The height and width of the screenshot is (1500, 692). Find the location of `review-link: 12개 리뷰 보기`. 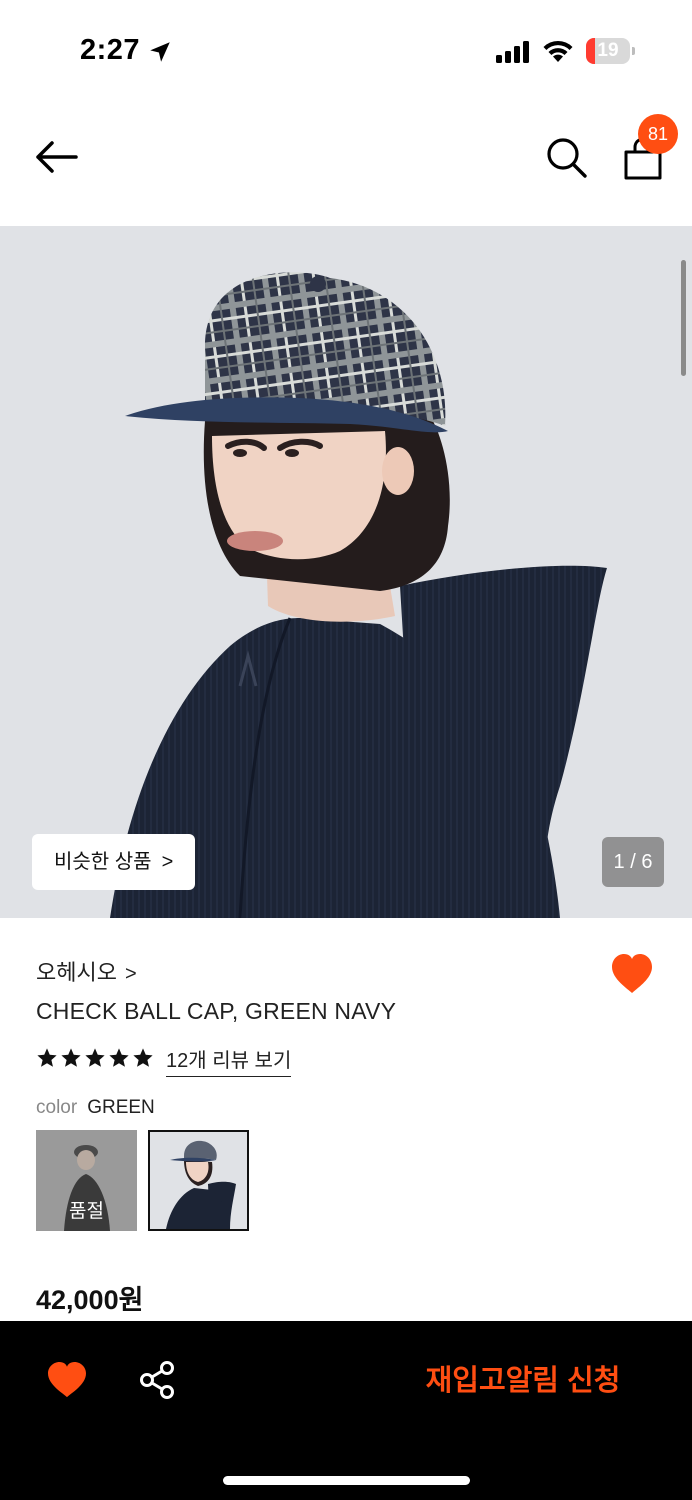

review-link: 12개 리뷰 보기 is located at coordinates (229, 1060).